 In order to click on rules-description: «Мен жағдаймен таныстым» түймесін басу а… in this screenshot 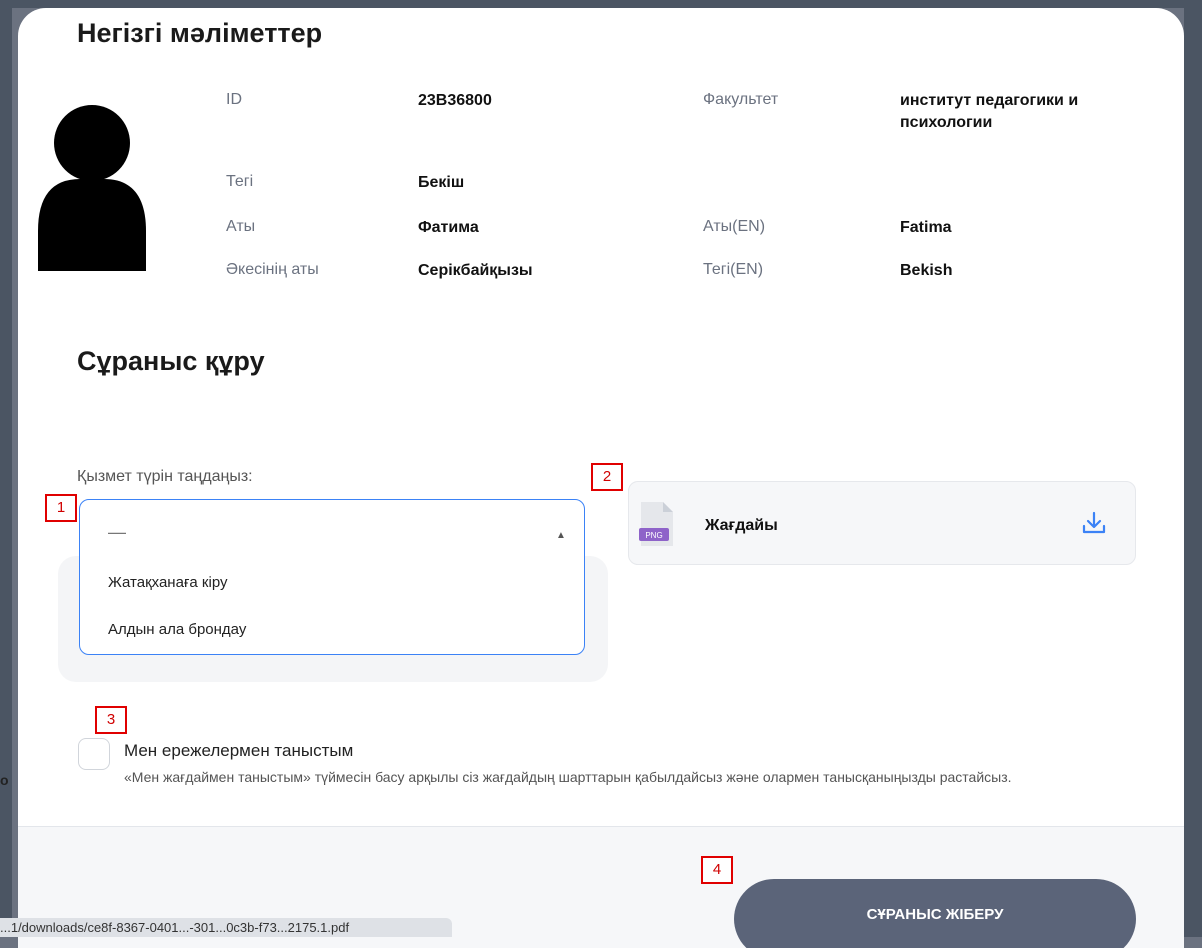, I will do `click(568, 777)`.